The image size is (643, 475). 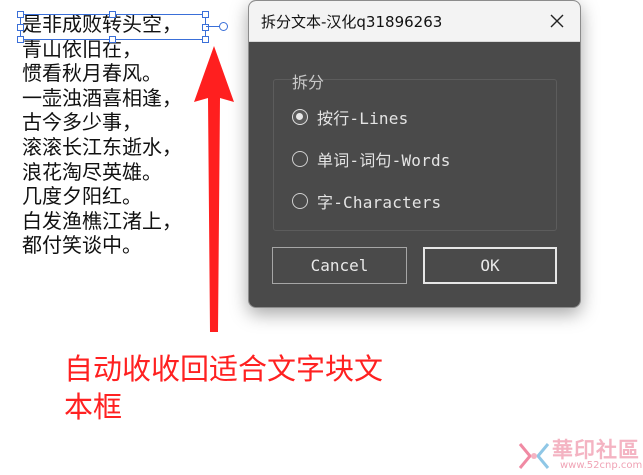 What do you see at coordinates (102, 97) in the screenshot?
I see `poem-line: 一壶浊酒喜相逢，` at bounding box center [102, 97].